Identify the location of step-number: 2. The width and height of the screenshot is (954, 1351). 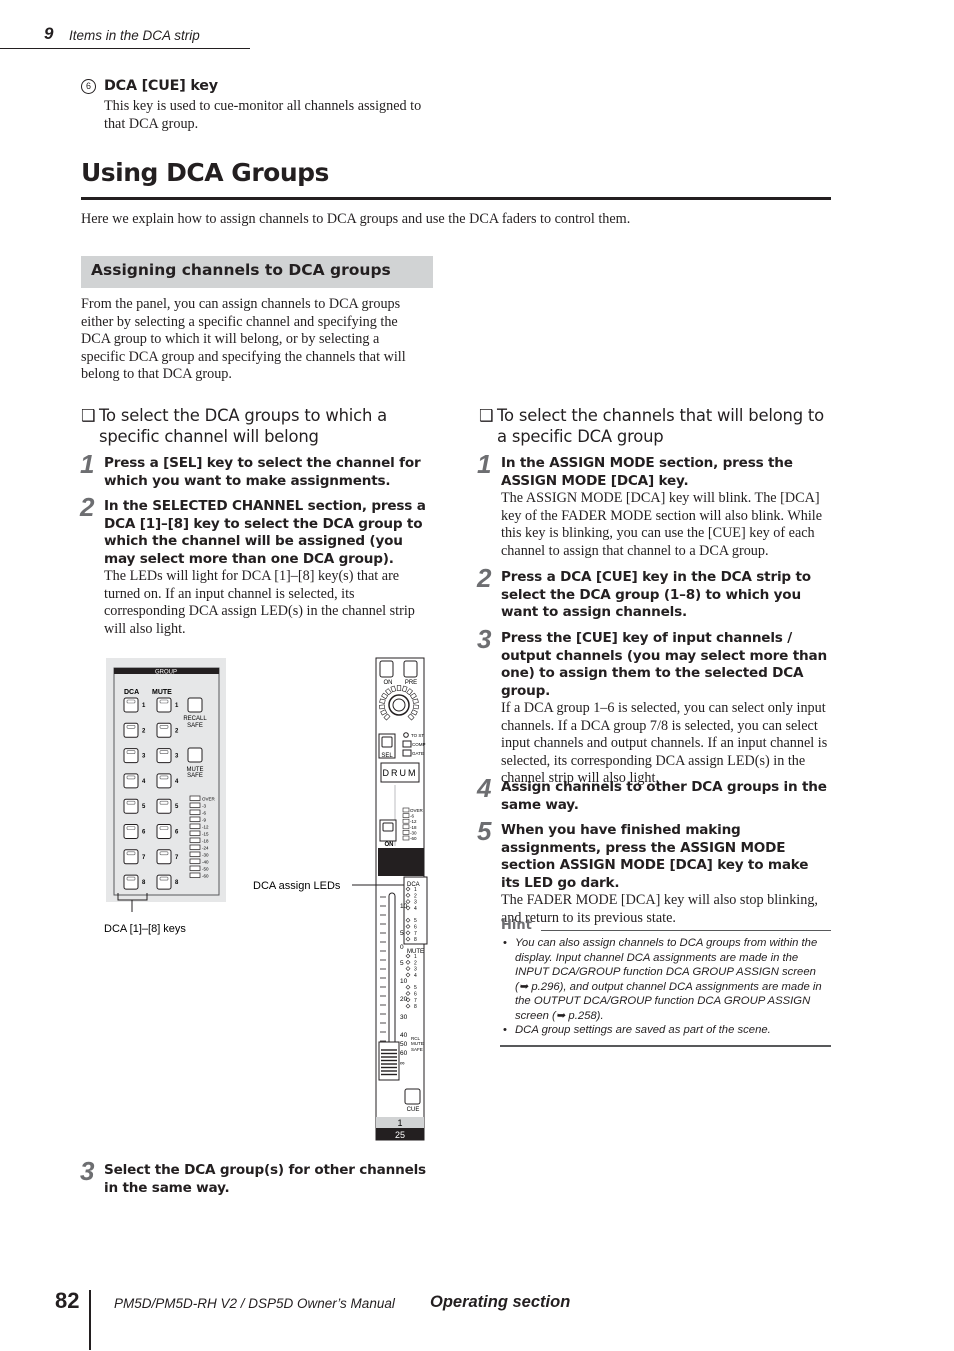
(87, 507).